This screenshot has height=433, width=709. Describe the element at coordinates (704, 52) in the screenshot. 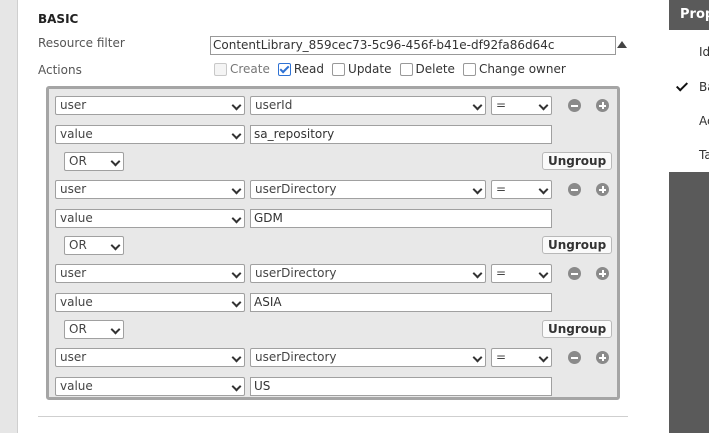

I see `properties-item: Id` at that location.